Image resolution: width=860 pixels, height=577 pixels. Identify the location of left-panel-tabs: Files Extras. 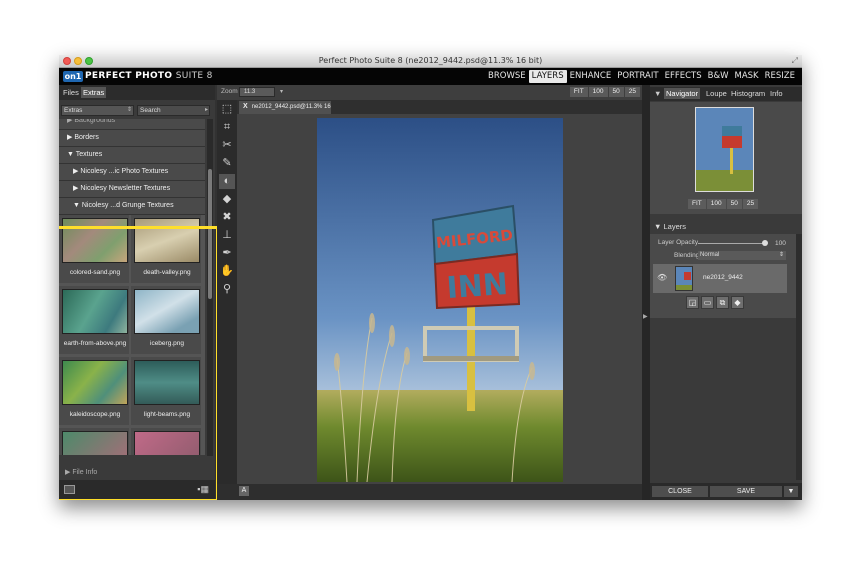
(137, 92).